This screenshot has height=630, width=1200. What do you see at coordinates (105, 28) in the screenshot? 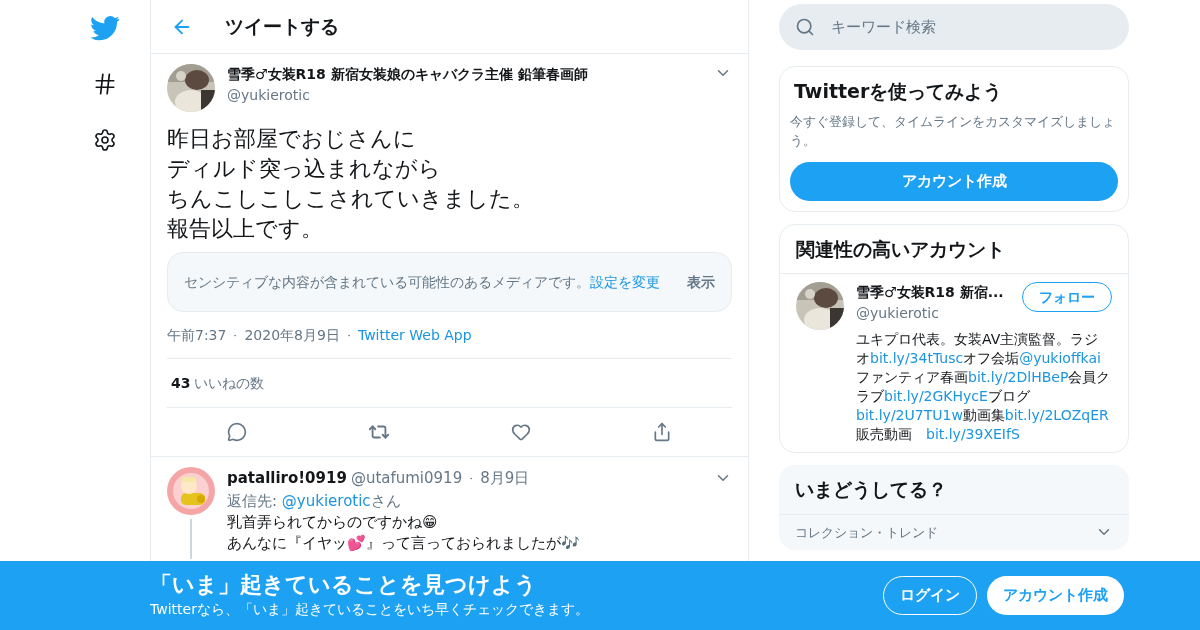
I see `twitter-logo` at bounding box center [105, 28].